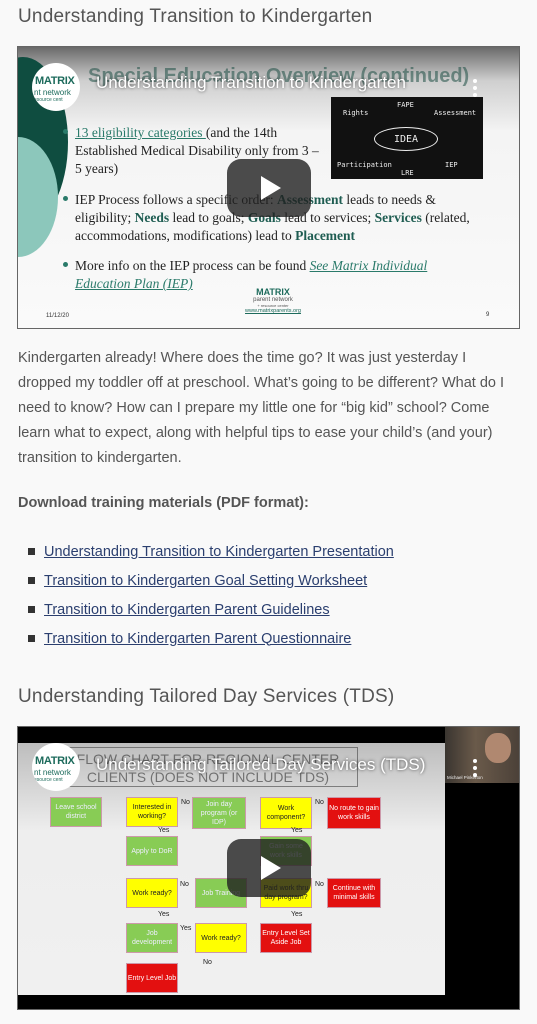 The width and height of the screenshot is (537, 1024). What do you see at coordinates (76, 812) in the screenshot?
I see `flow-node: Leave school district` at bounding box center [76, 812].